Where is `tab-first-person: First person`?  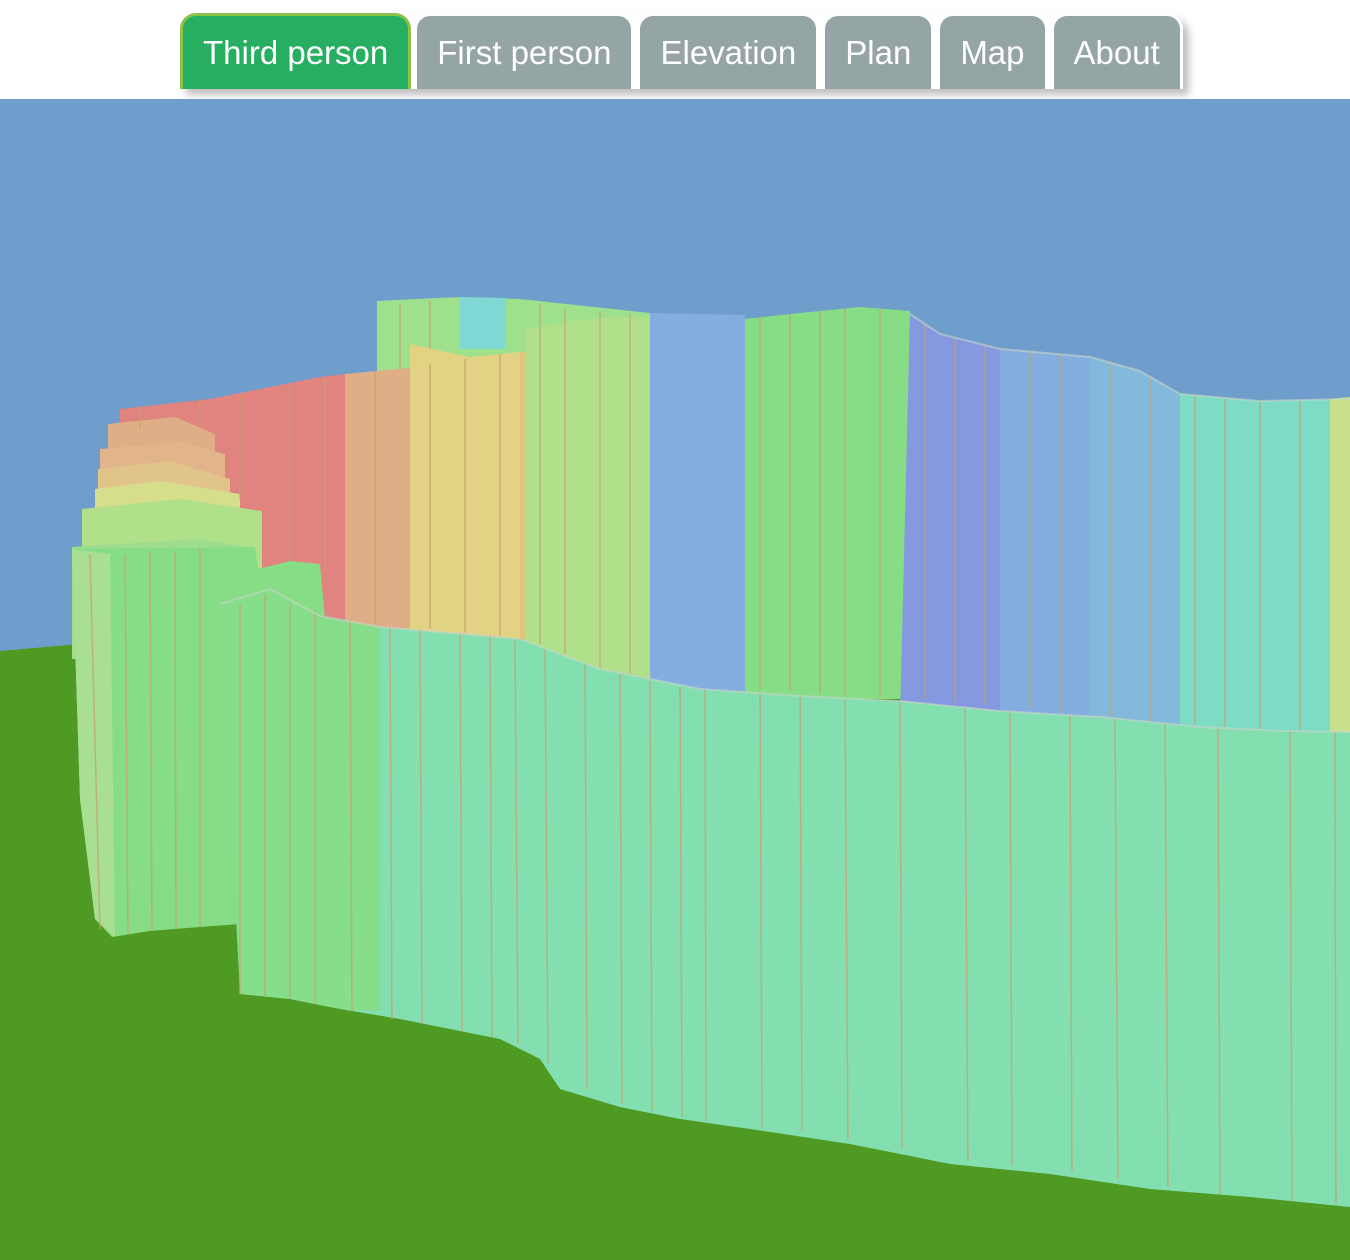 tab-first-person: First person is located at coordinates (524, 51).